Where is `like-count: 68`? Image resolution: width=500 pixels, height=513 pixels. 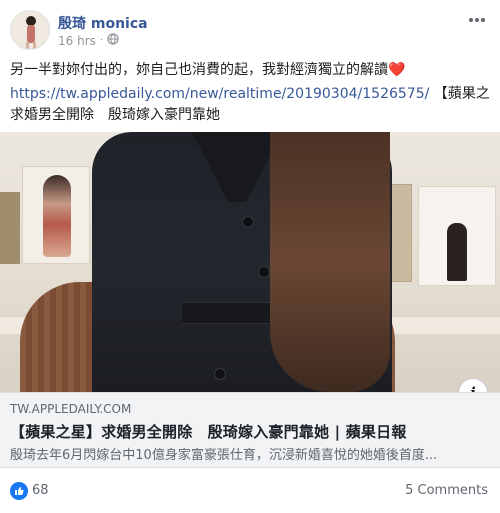
like-count: 68 is located at coordinates (40, 490).